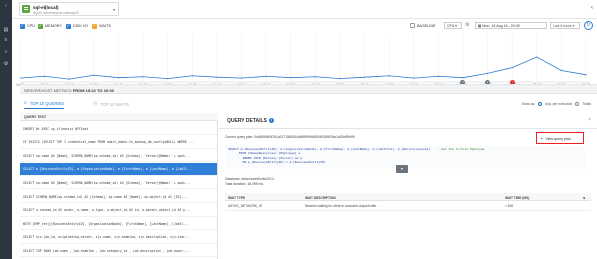 Image resolution: width=597 pixels, height=259 pixels. Describe the element at coordinates (408, 121) in the screenshot. I see `query-details-header: QUERY DETAILS i ×` at that location.